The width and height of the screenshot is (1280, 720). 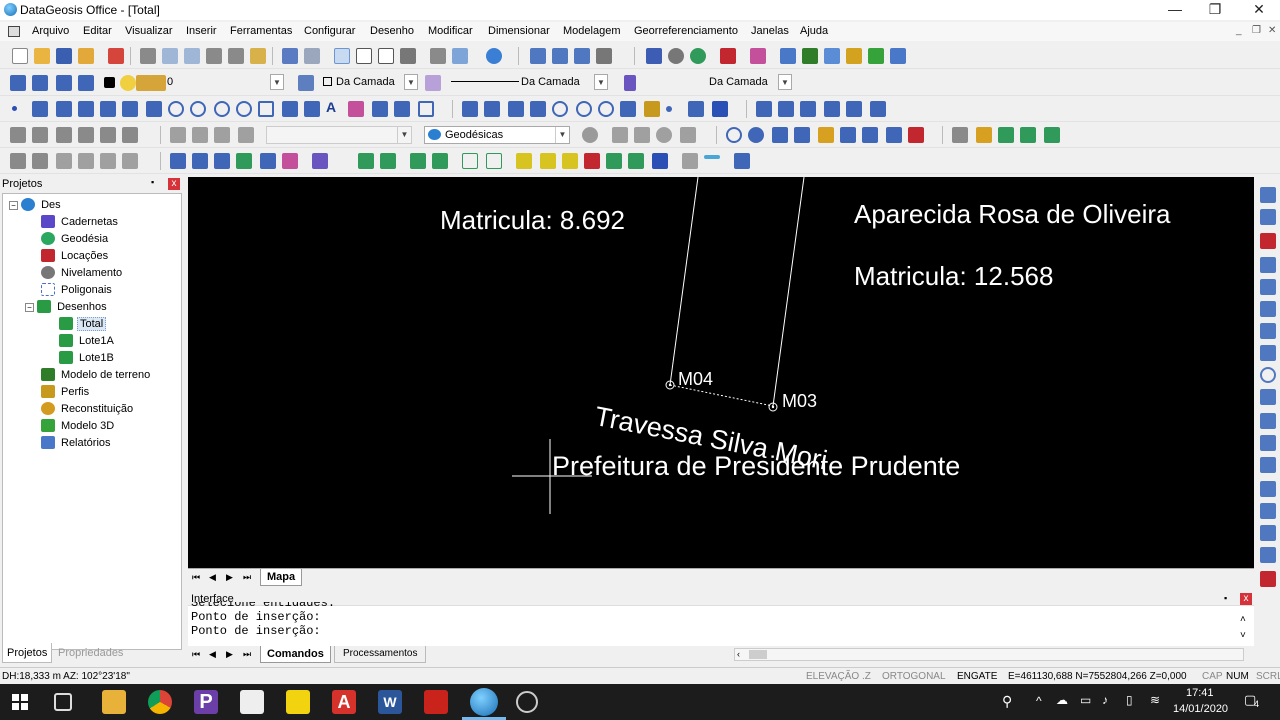 I want to click on scale-v-icon, so click(x=1268, y=397).